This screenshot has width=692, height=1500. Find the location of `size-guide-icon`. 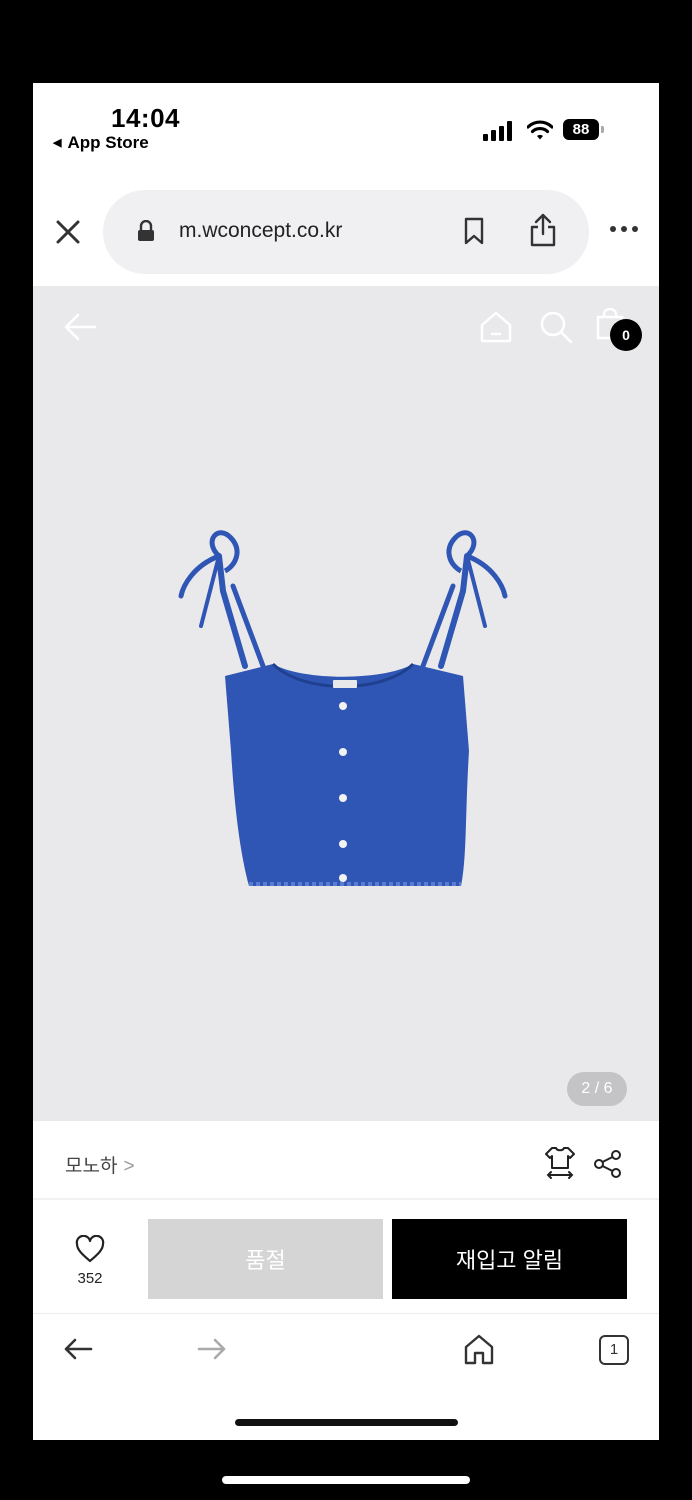

size-guide-icon is located at coordinates (560, 1162).